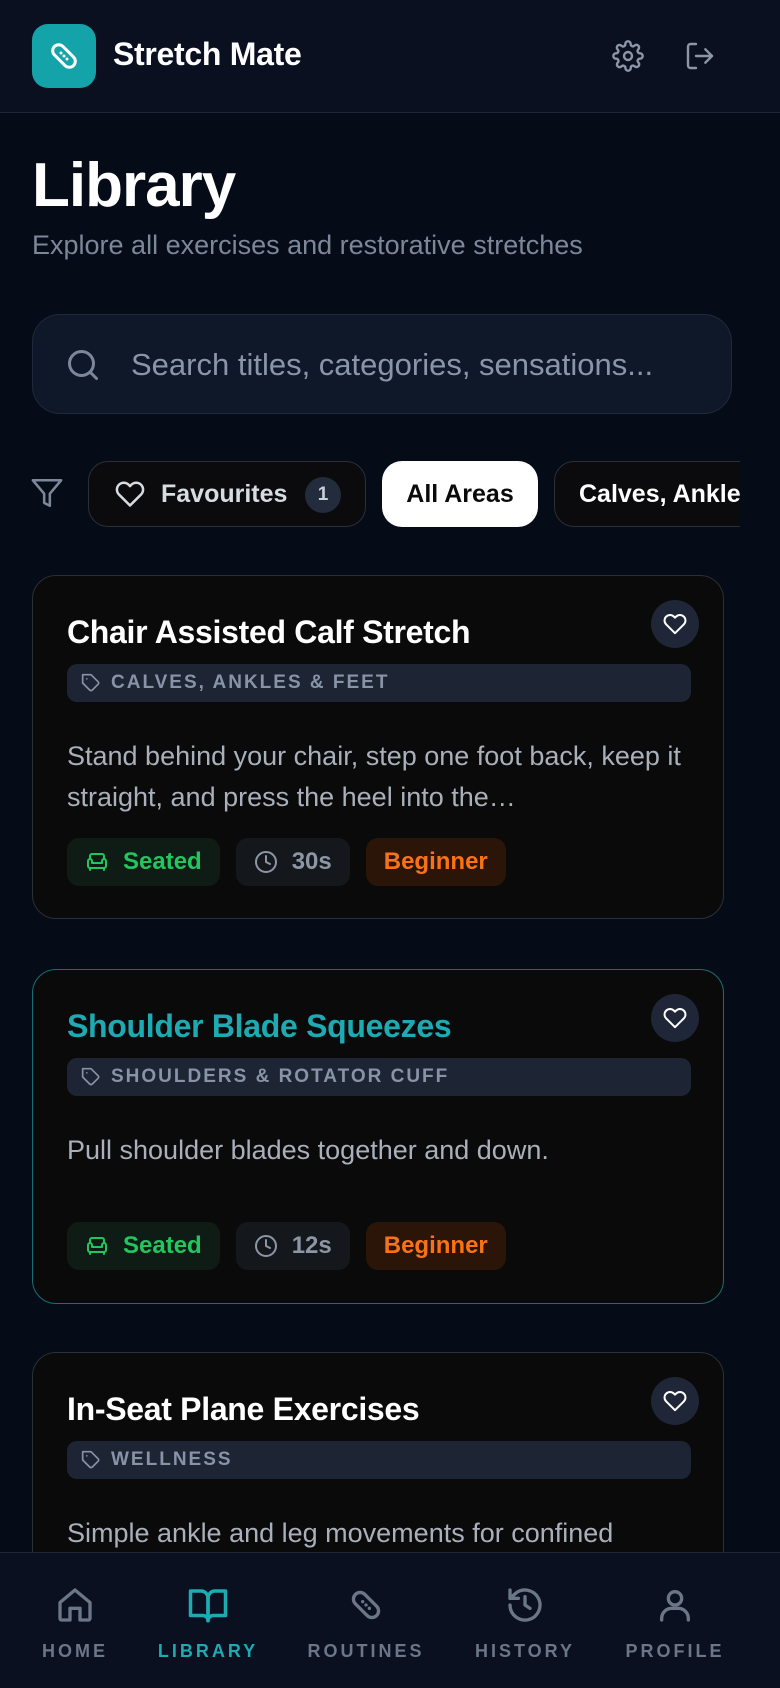  I want to click on nav-item-profile: PROFILE, so click(675, 1621).